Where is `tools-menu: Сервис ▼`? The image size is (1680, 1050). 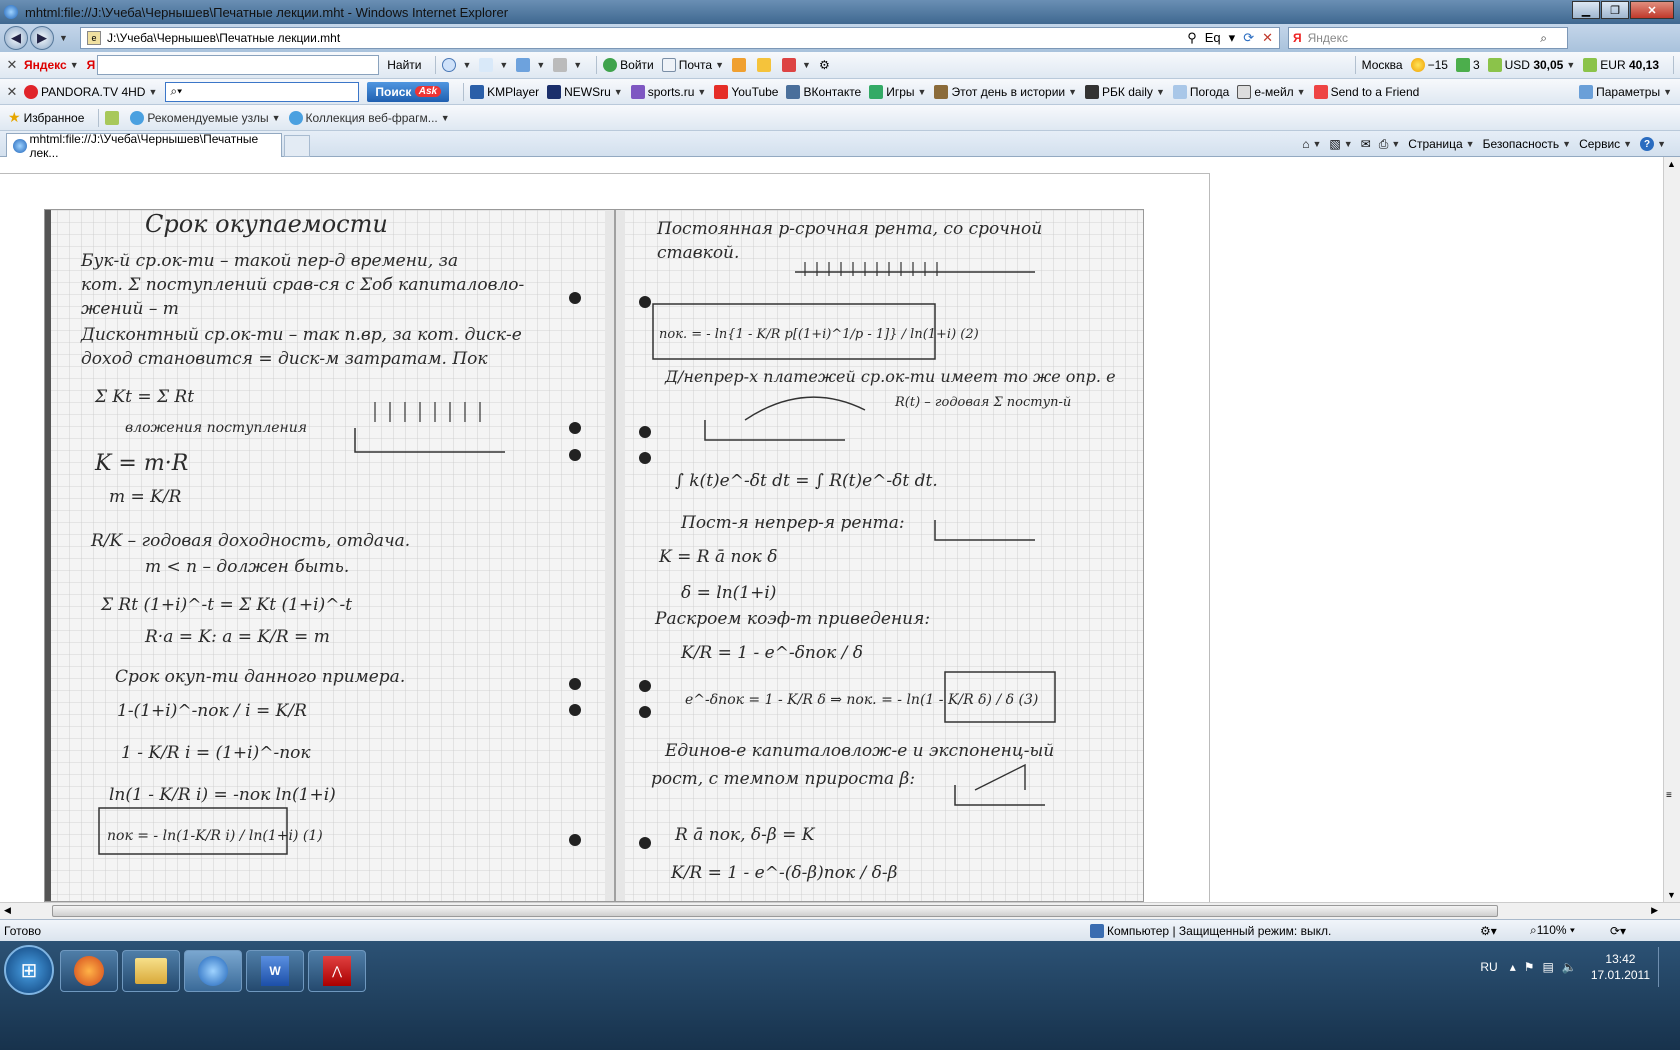
tools-menu: Сервис ▼ is located at coordinates (1605, 144).